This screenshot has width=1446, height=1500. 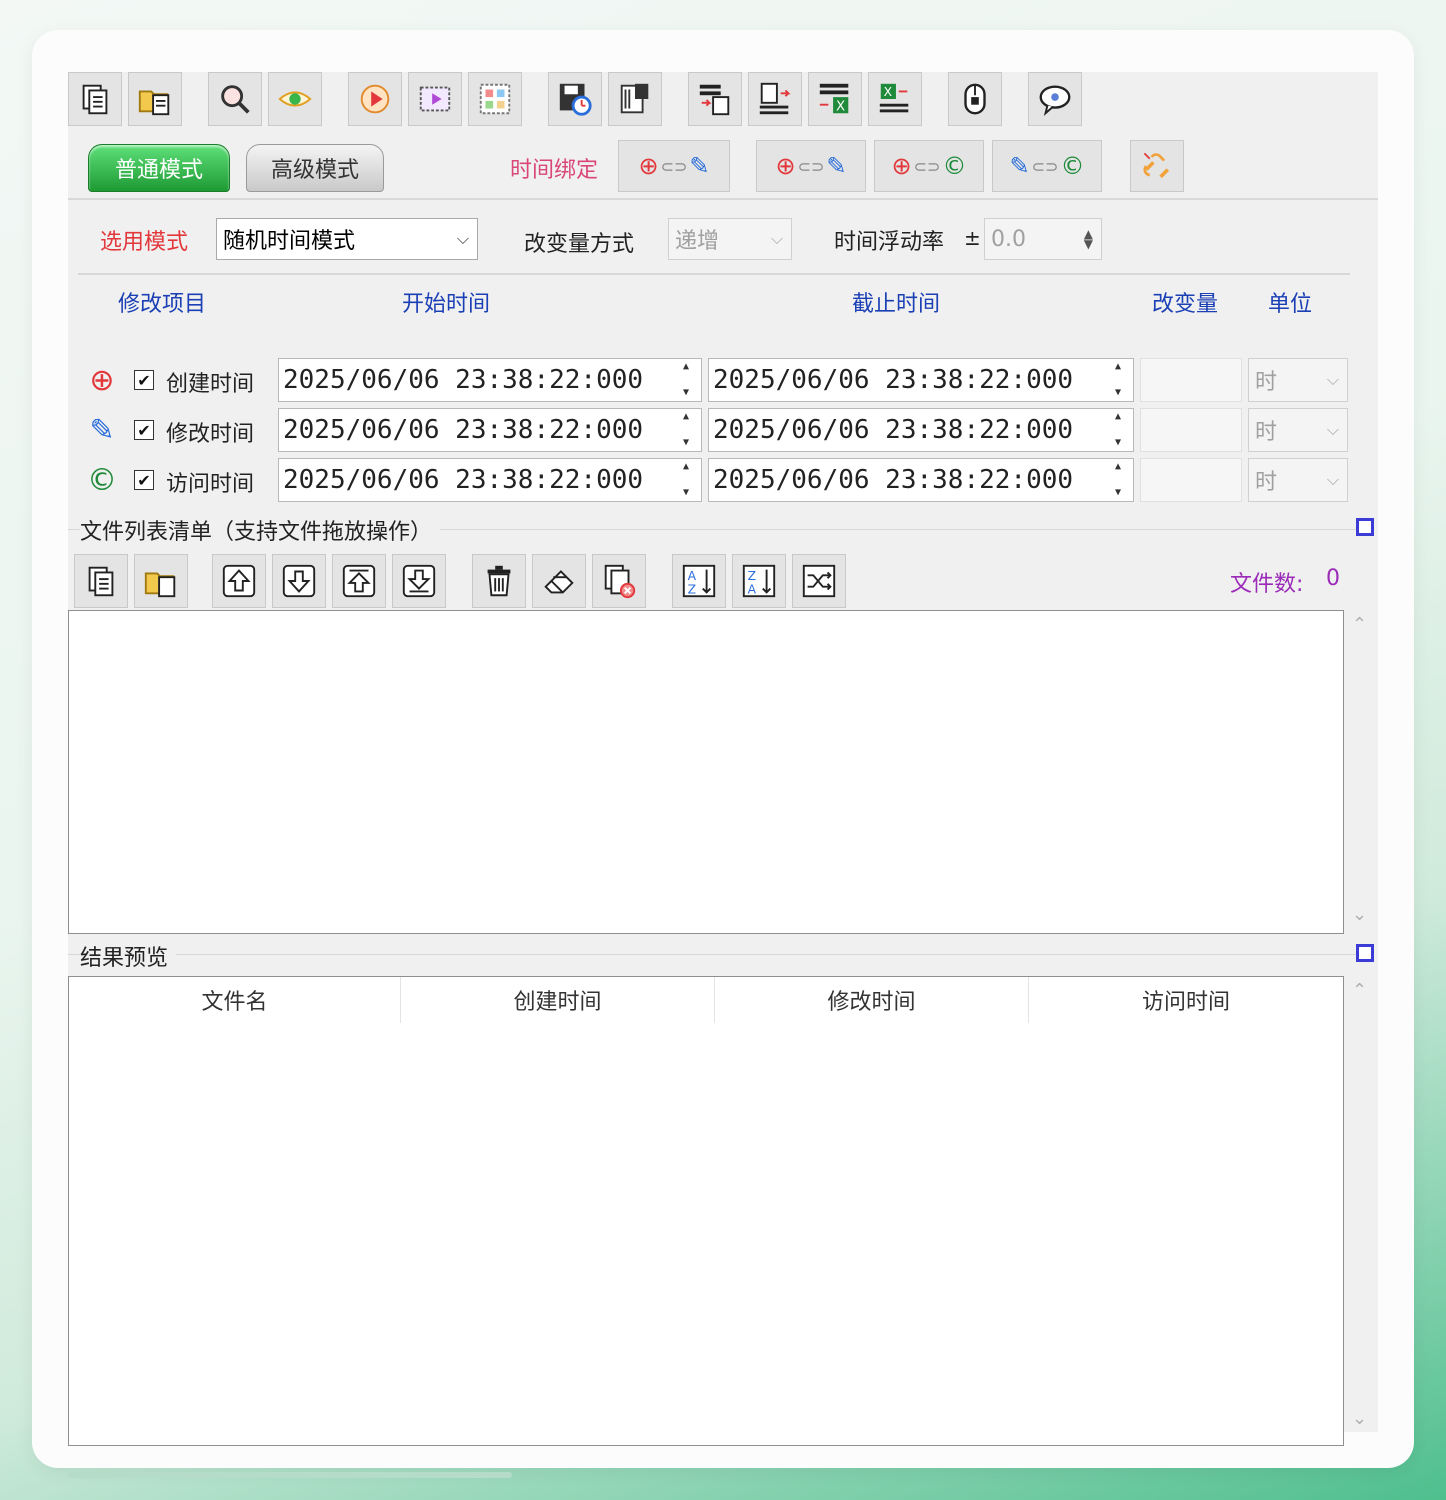 I want to click on header-item: 修改项目, so click(x=162, y=304).